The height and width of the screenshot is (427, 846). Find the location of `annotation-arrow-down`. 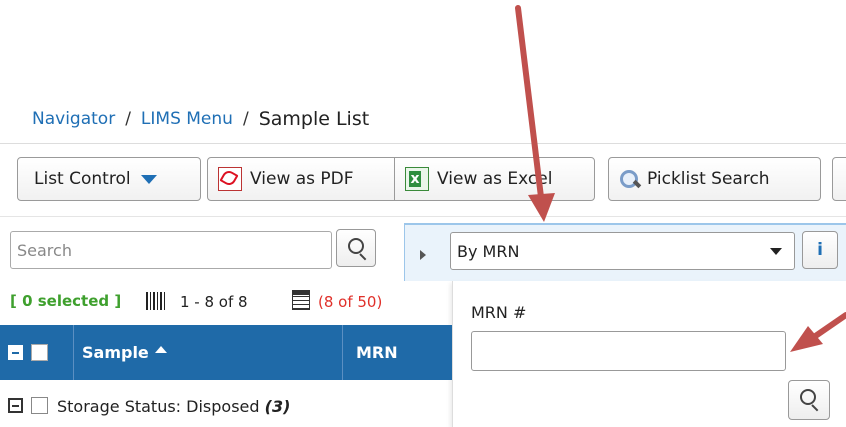

annotation-arrow-down is located at coordinates (535, 113).